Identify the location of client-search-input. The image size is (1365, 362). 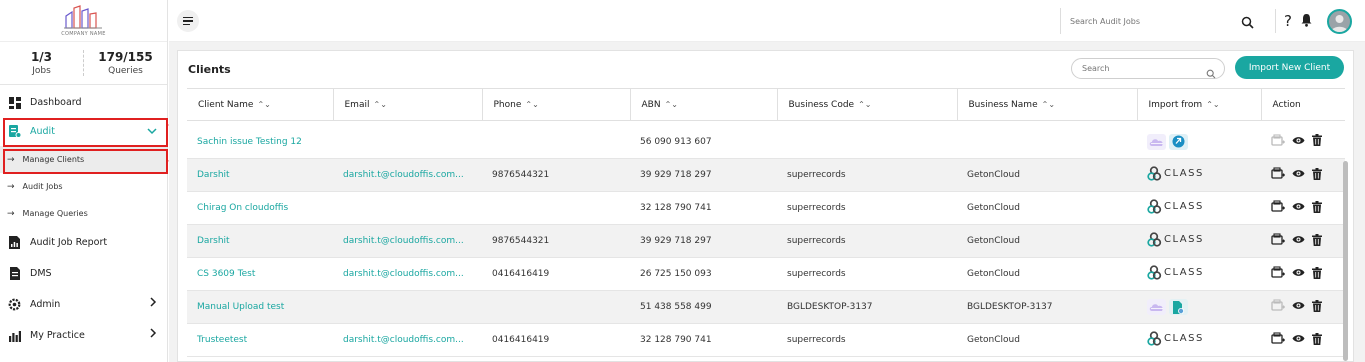
(1137, 68).